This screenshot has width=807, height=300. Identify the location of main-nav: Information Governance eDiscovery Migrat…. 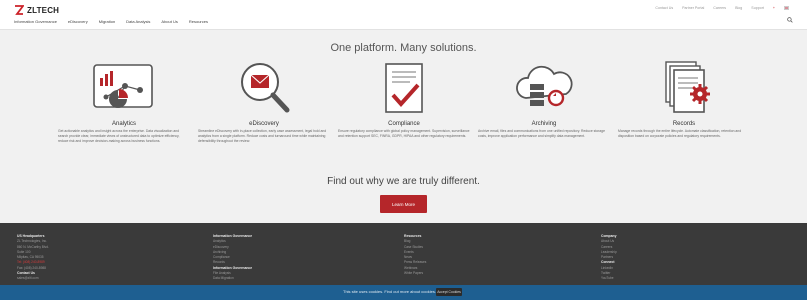
(111, 21).